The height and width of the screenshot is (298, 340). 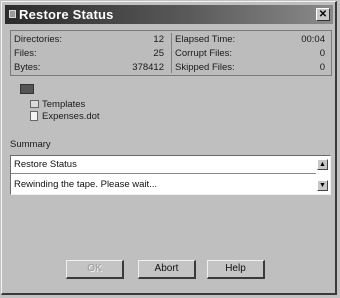 I want to click on stat-directories-label: Directories:, so click(x=38, y=39).